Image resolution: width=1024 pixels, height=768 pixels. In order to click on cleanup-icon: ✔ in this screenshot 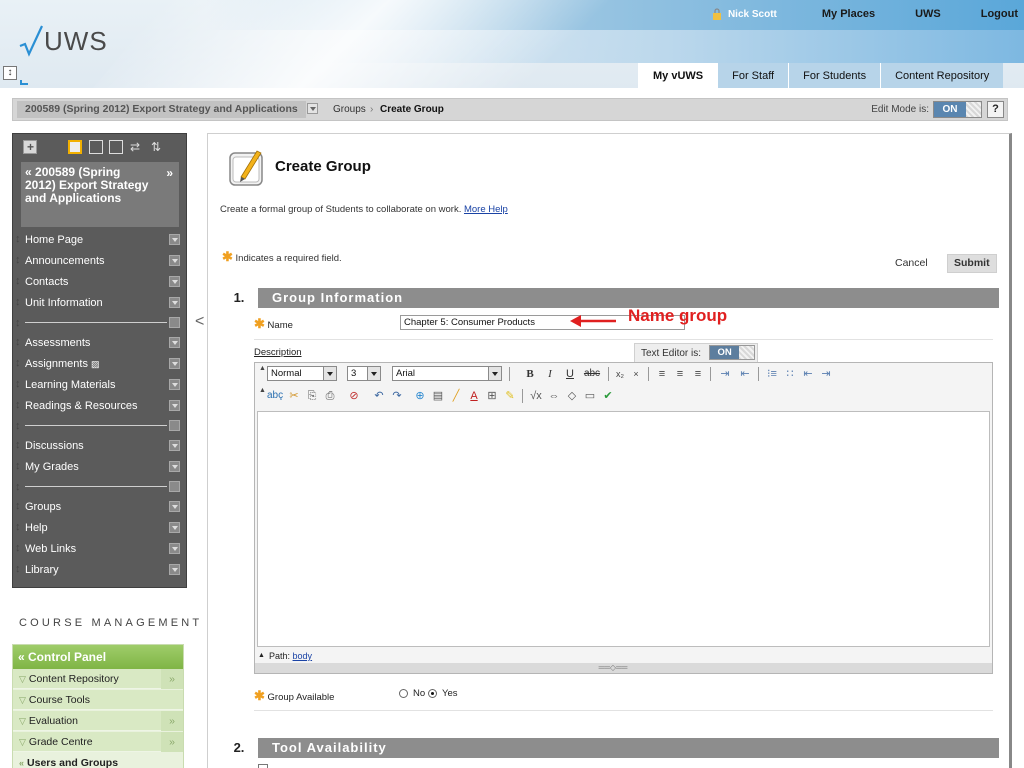, I will do `click(608, 396)`.